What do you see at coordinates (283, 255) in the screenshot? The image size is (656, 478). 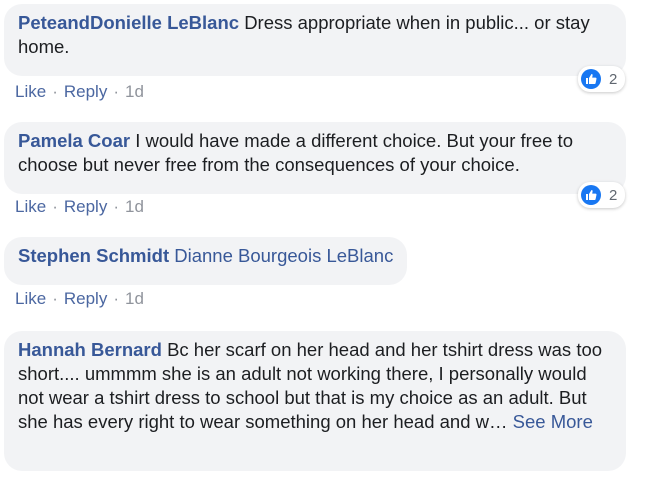 I see `tagged-user: Dianne Bourgeois LeBlanc` at bounding box center [283, 255].